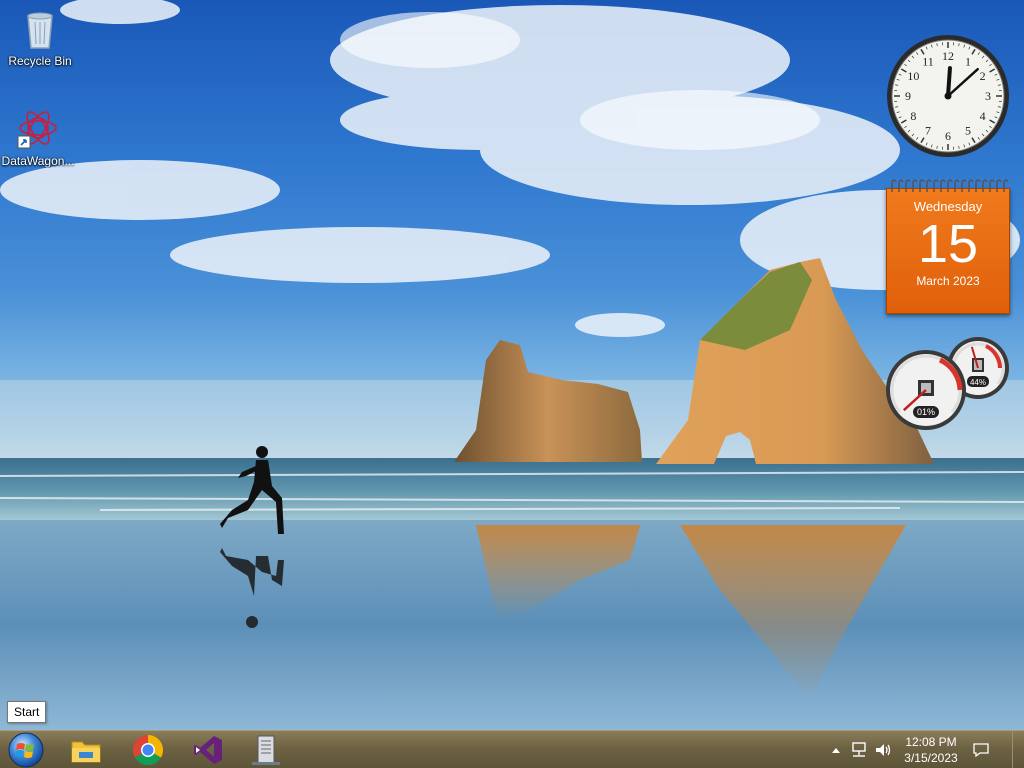 The image size is (1024, 768). I want to click on cpu-percent-text: 01%, so click(926, 412).